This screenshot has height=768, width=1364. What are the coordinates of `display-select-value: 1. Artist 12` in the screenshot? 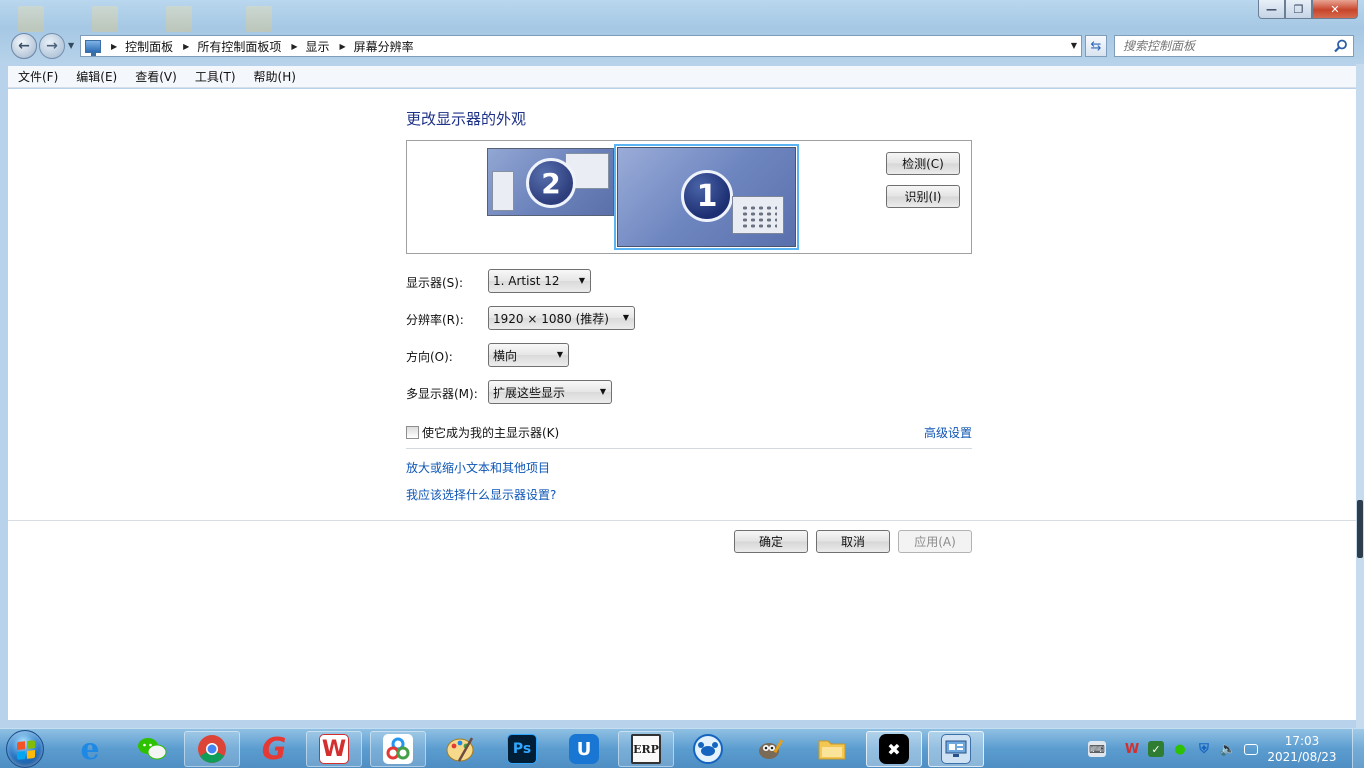 It's located at (526, 281).